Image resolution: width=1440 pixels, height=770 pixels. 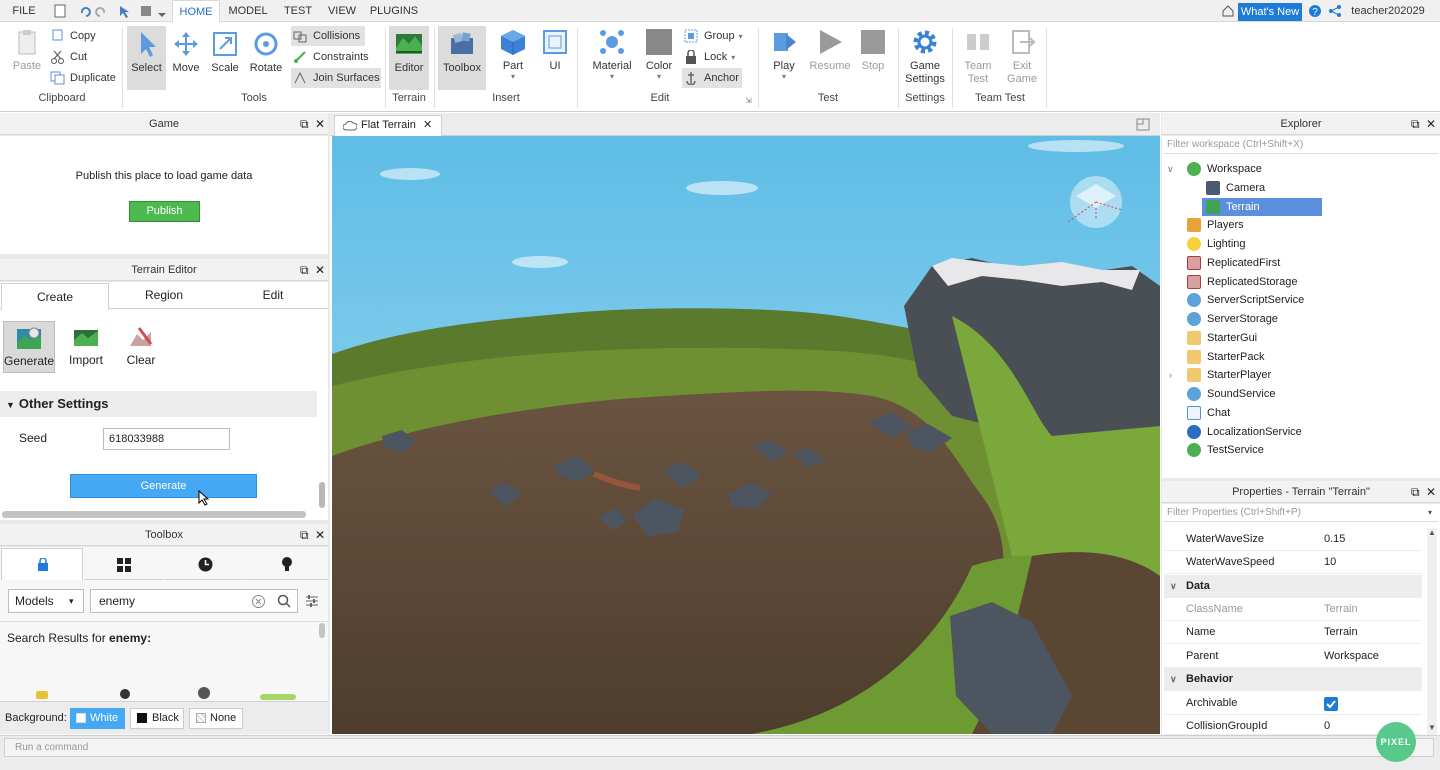 I want to click on tab-region: Region, so click(x=164, y=295).